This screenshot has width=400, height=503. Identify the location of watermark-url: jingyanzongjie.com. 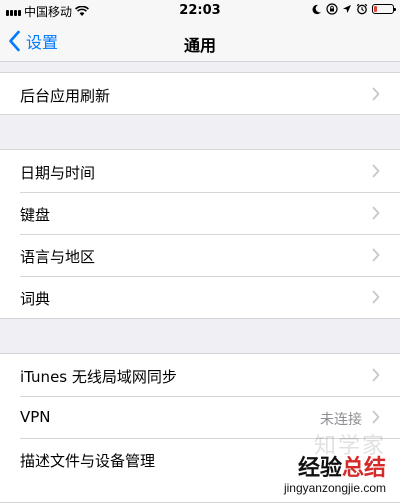
(334, 488).